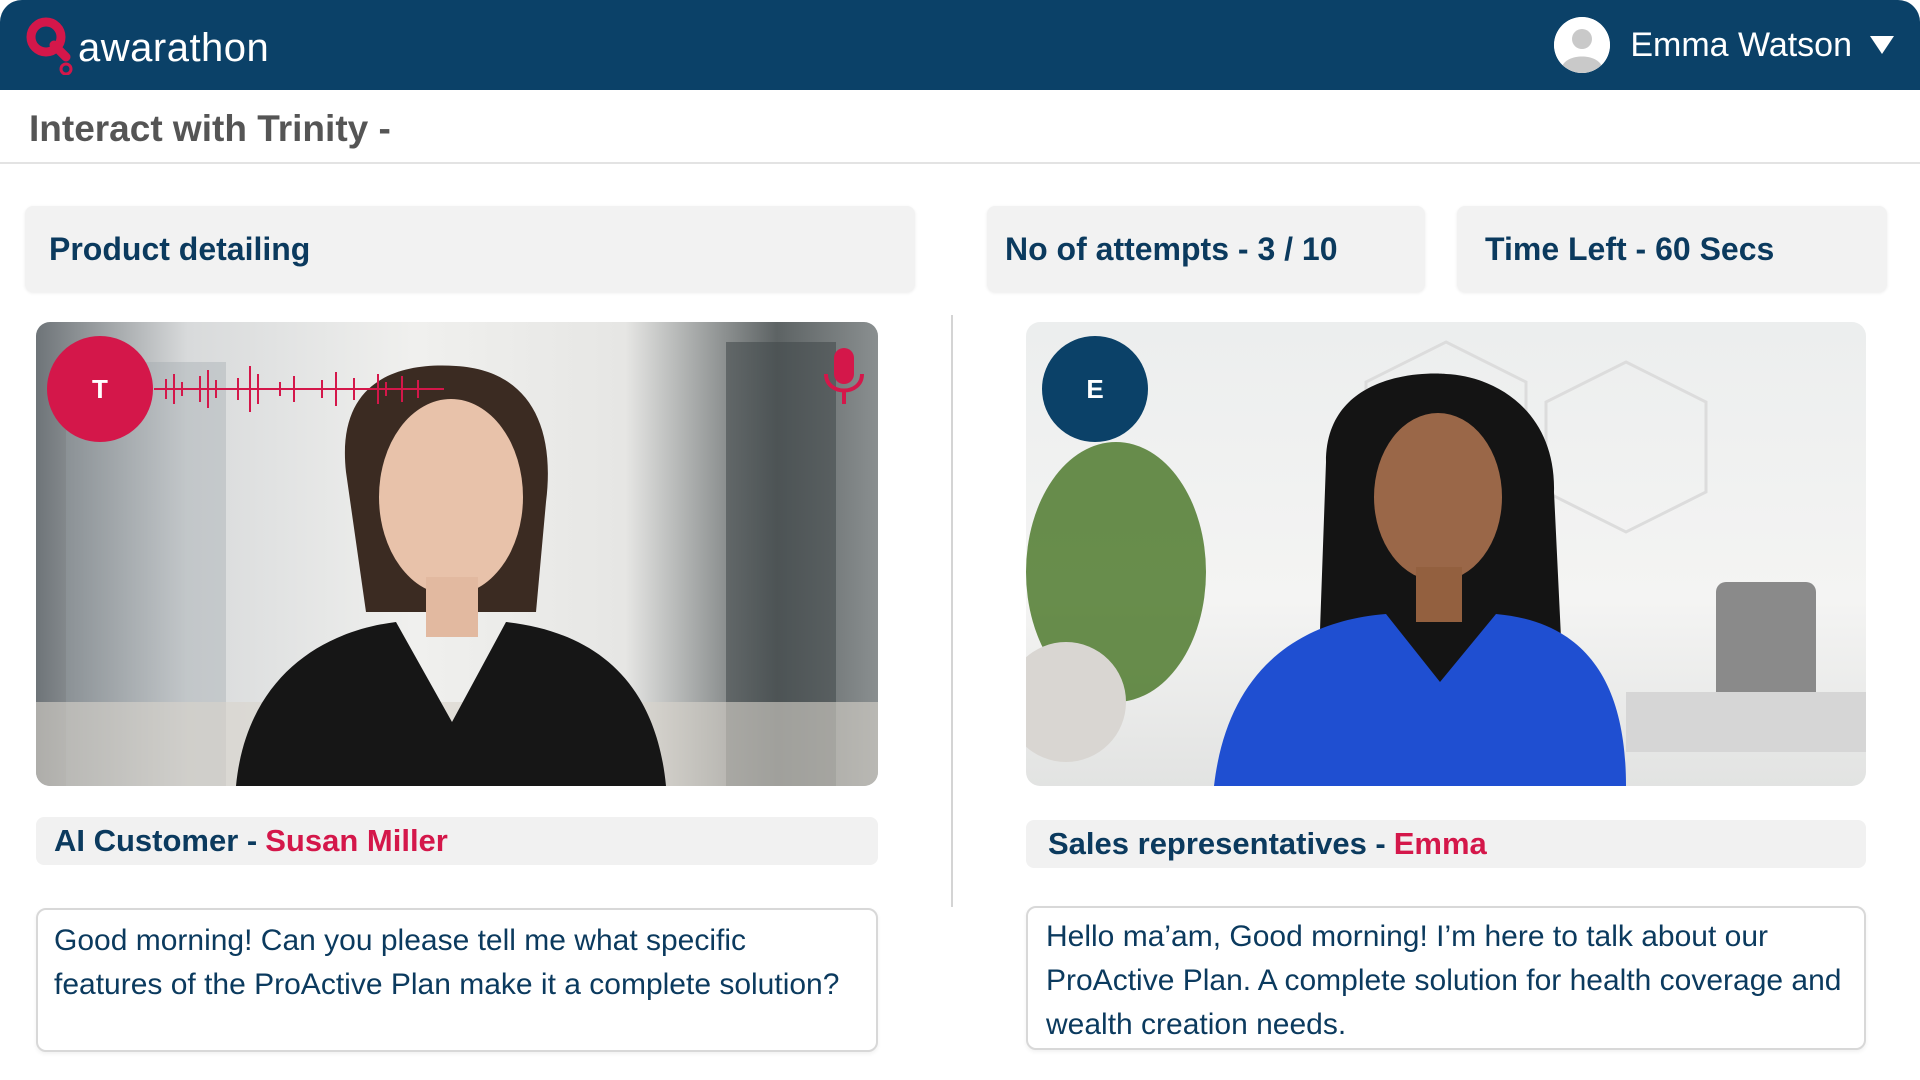 The image size is (1920, 1080). Describe the element at coordinates (1217, 843) in the screenshot. I see `sales-rep-role-label: Sales representatives -` at that location.